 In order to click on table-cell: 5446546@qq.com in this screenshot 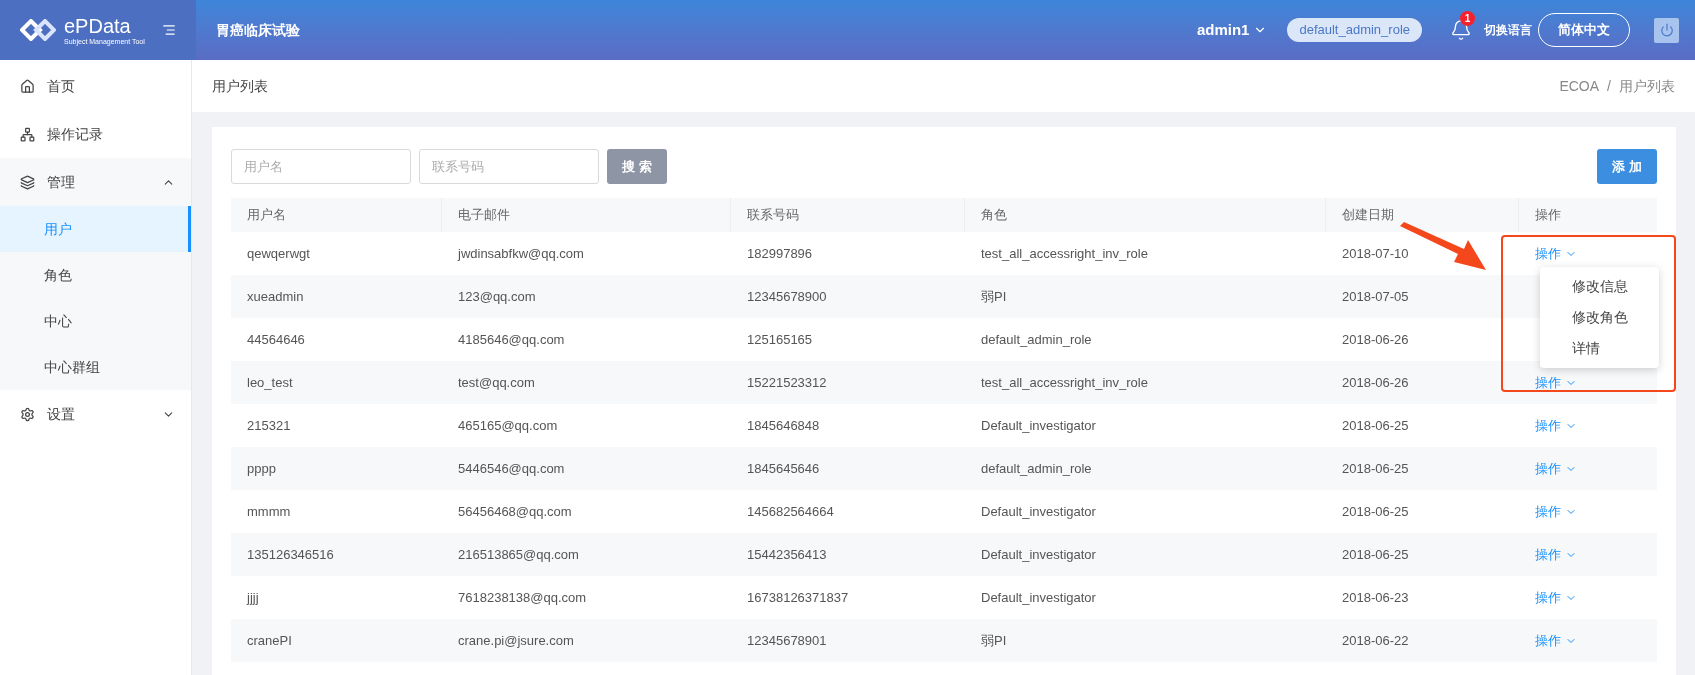, I will do `click(511, 468)`.